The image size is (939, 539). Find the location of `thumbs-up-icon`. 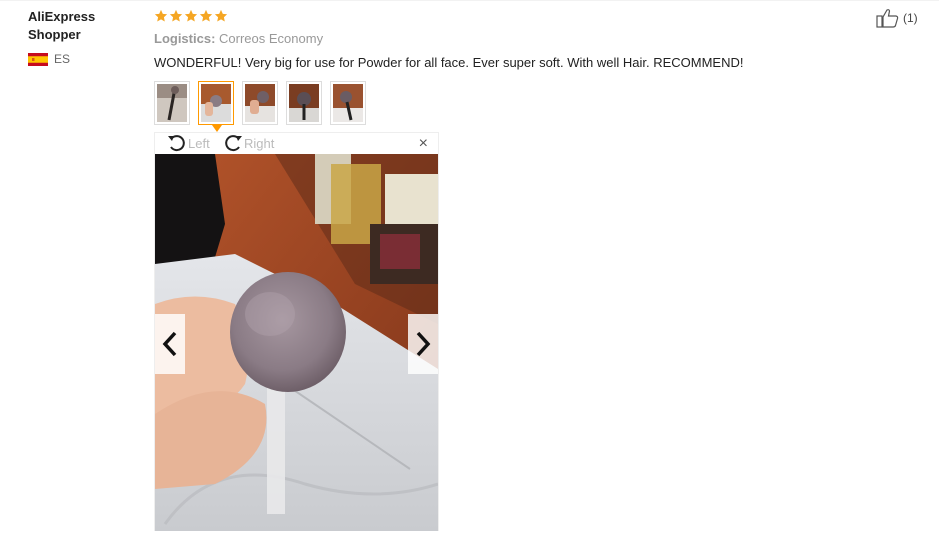

thumbs-up-icon is located at coordinates (887, 18).